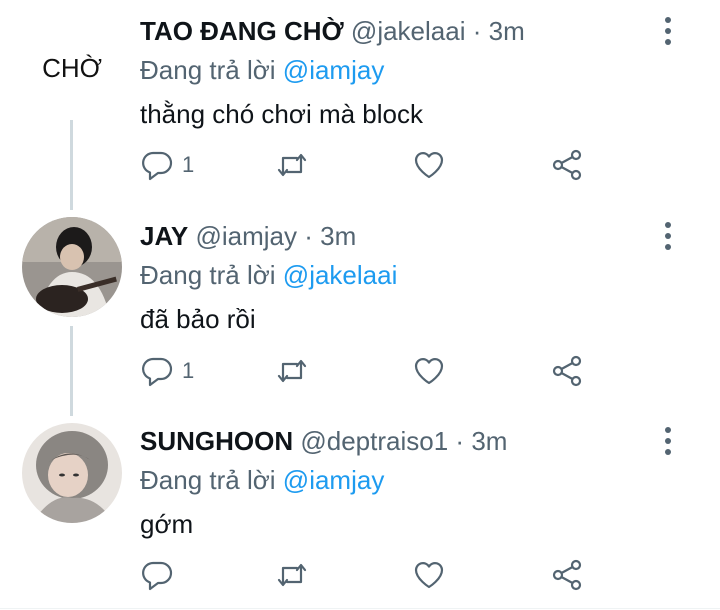 The width and height of the screenshot is (720, 610). I want to click on tweet-text: thằng chó chơi mà block, so click(281, 114).